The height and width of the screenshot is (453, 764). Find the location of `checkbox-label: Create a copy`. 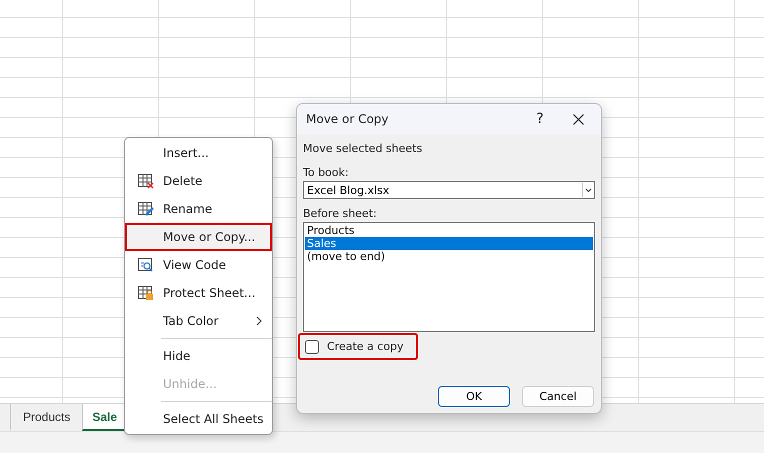

checkbox-label: Create a copy is located at coordinates (365, 346).